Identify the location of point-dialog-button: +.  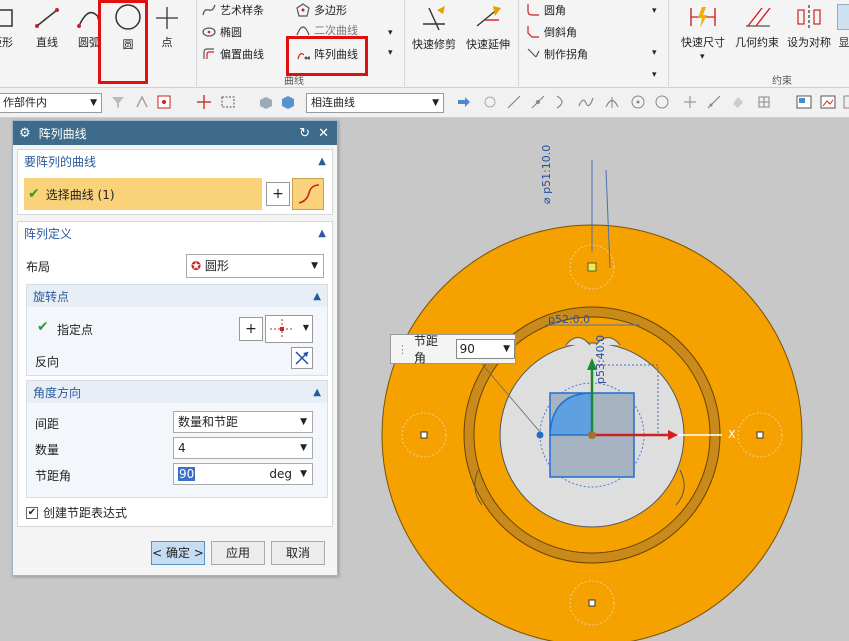
(251, 329).